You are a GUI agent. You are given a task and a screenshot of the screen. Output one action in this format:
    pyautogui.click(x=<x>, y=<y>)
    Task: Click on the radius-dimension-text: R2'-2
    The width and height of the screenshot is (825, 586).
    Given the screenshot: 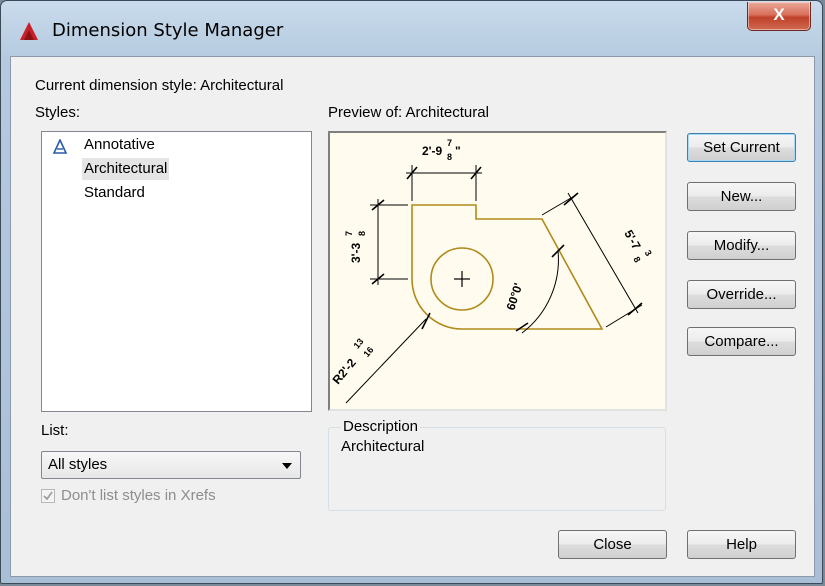 What is the action you would take?
    pyautogui.click(x=344, y=371)
    